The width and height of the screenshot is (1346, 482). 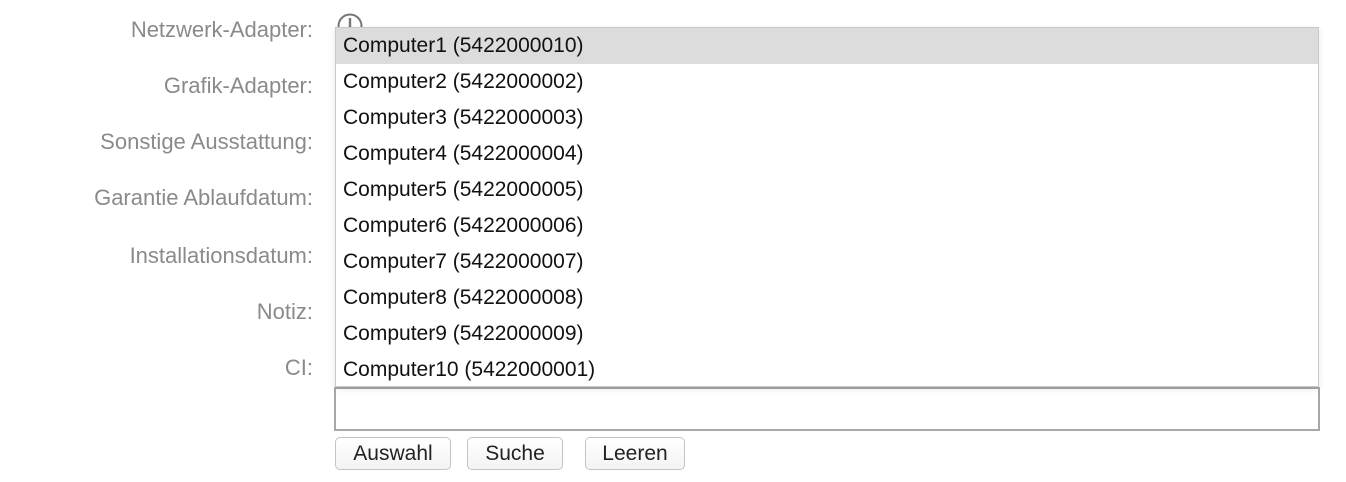 What do you see at coordinates (298, 367) in the screenshot?
I see `label-ci: CI:` at bounding box center [298, 367].